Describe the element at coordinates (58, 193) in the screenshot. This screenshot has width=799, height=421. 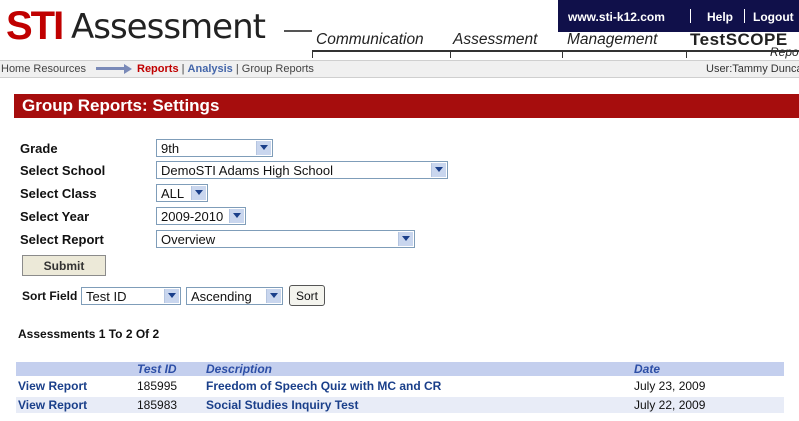
I see `class-label: Select Class` at that location.